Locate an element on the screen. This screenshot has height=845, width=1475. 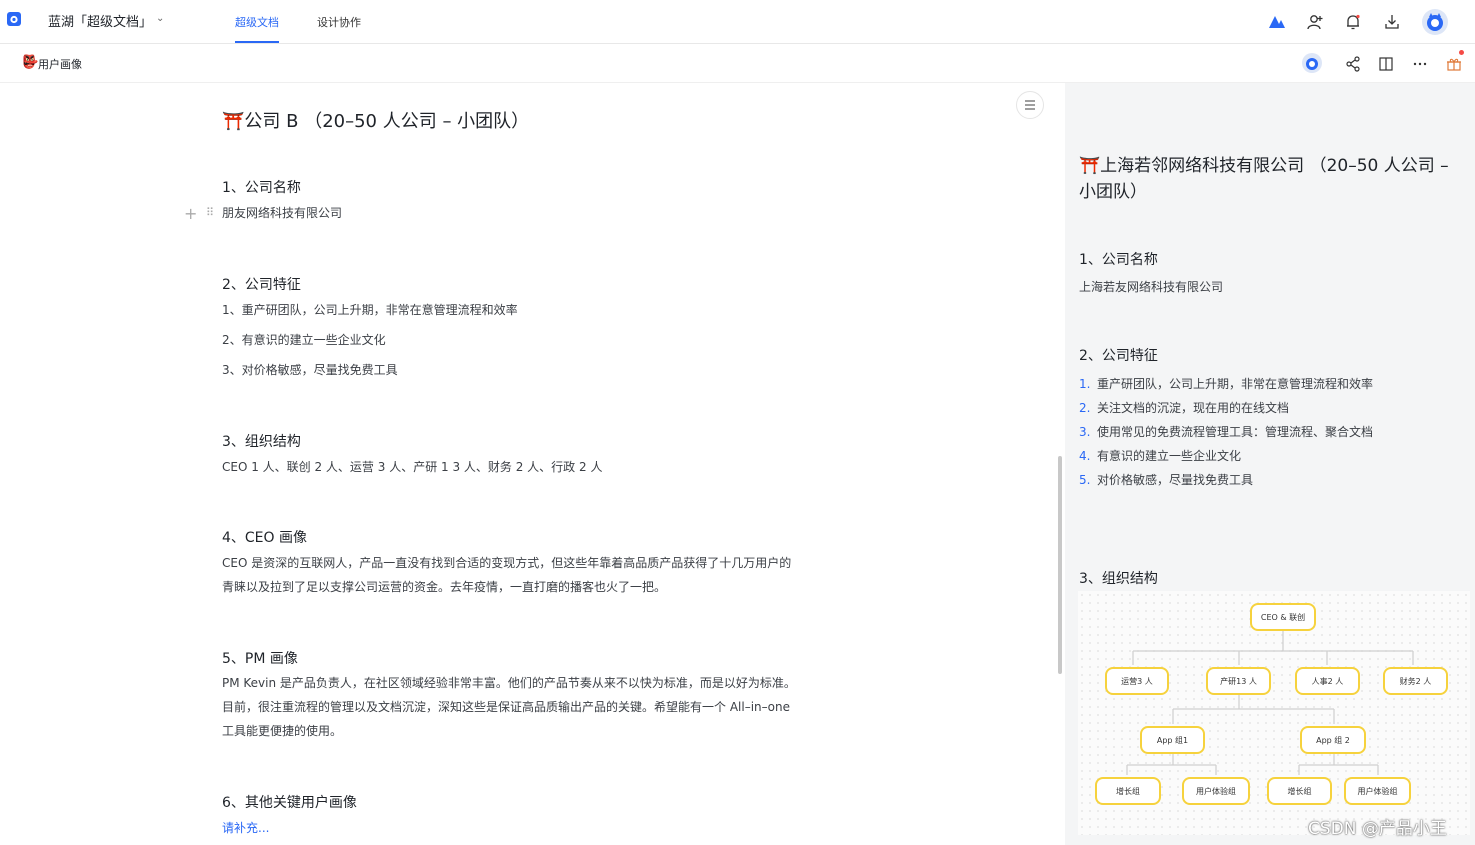
lanhu-app-logo-icon is located at coordinates (14, 19).